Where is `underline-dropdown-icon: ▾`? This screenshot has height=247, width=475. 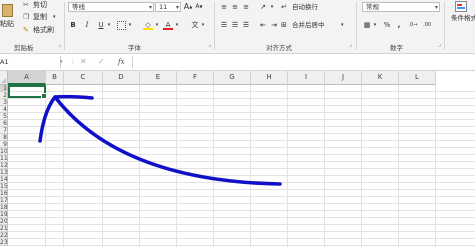
underline-dropdown-icon: ▾ is located at coordinates (109, 25).